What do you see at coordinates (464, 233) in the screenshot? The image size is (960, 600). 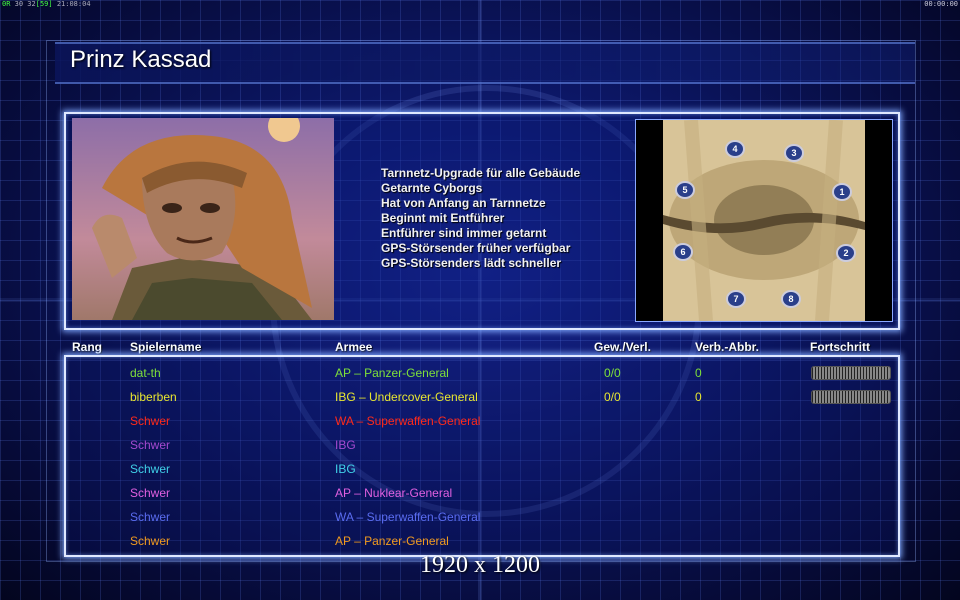 I see `feature-item: Entführer sind immer getarnt` at bounding box center [464, 233].